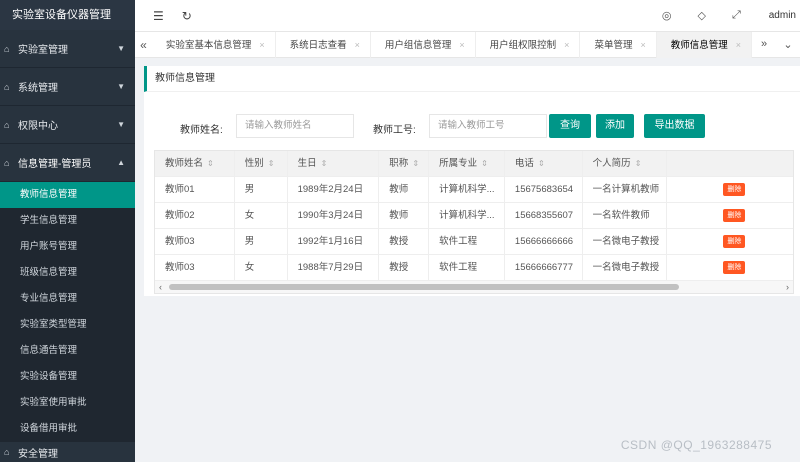 Image resolution: width=800 pixels, height=462 pixels. Describe the element at coordinates (323, 44) in the screenshot. I see `tab-system-log: 系统日志查看 ×` at that location.